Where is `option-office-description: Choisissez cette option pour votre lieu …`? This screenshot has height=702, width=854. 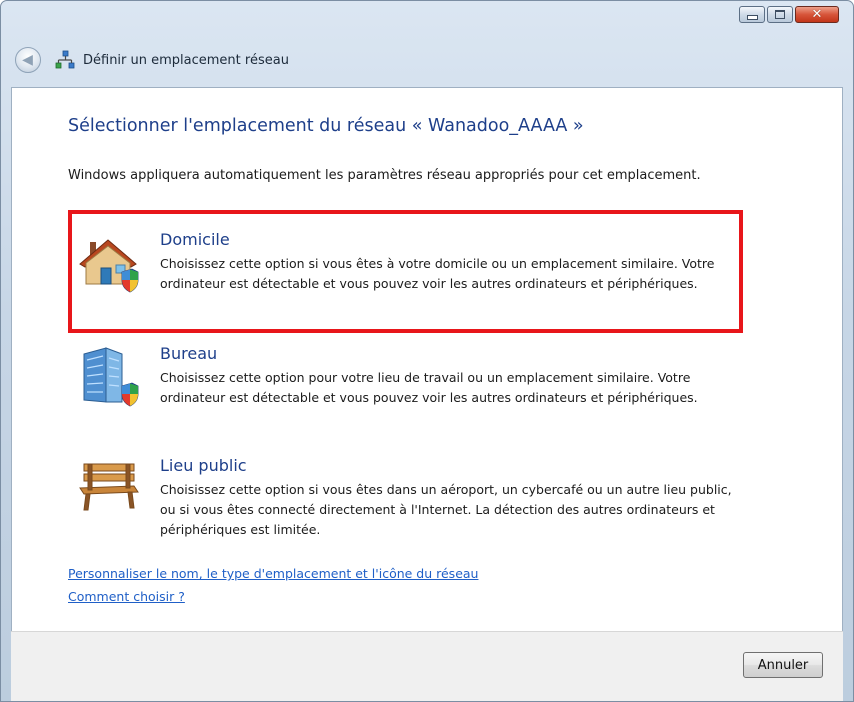 option-office-description: Choisissez cette option pour votre lieu … is located at coordinates (429, 387).